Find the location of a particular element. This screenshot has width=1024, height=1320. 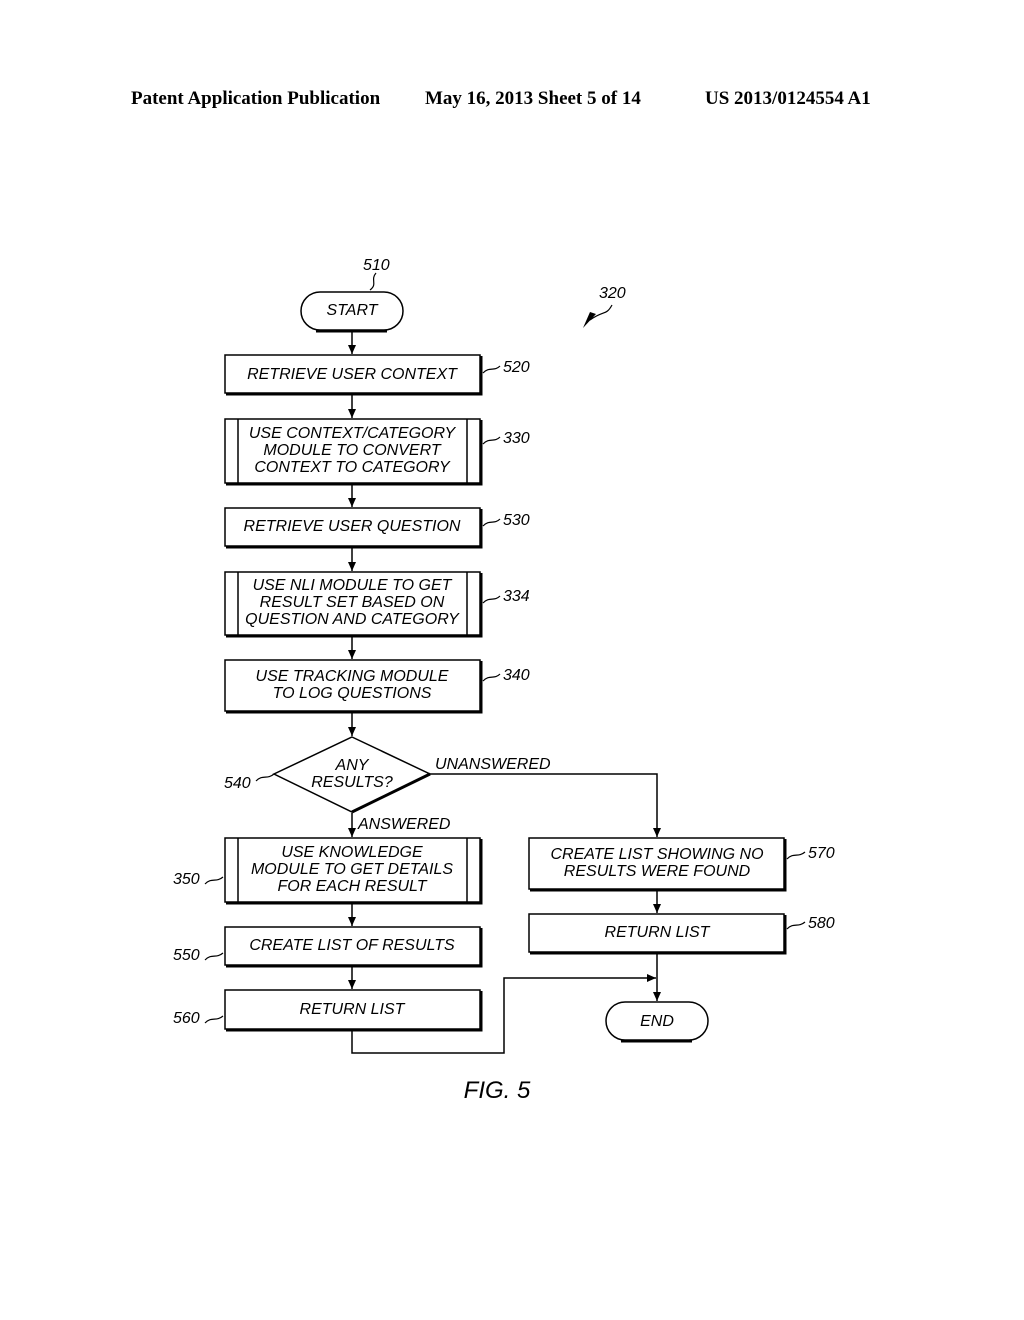

box-350-line-1: USE KNOWLEDGE is located at coordinates (352, 852).